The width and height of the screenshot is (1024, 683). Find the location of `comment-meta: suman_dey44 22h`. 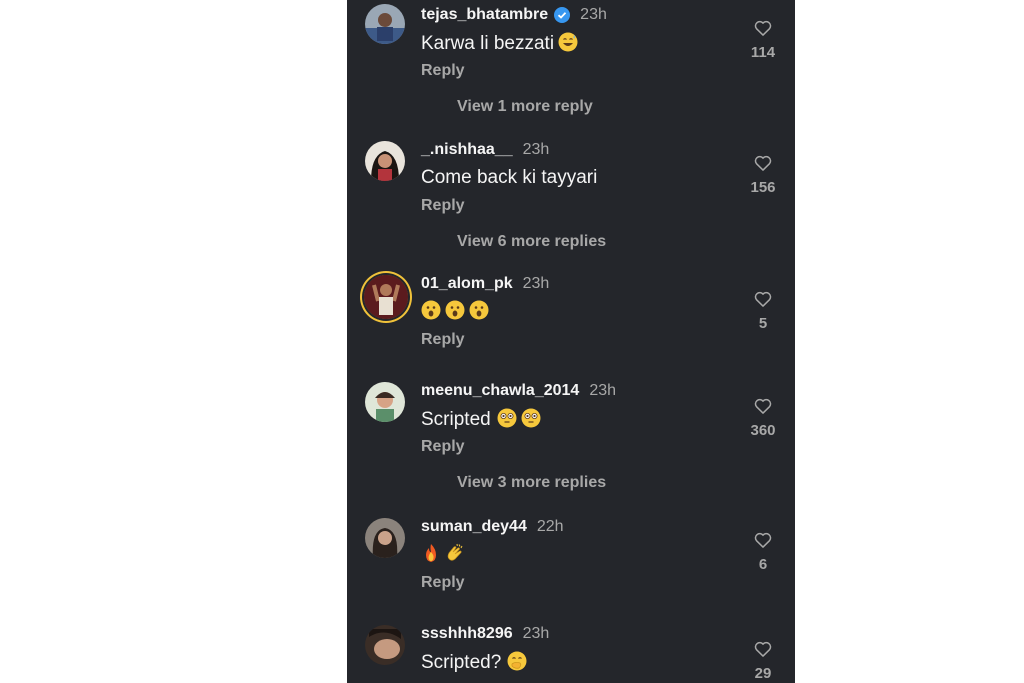

comment-meta: suman_dey44 22h is located at coordinates (492, 527).